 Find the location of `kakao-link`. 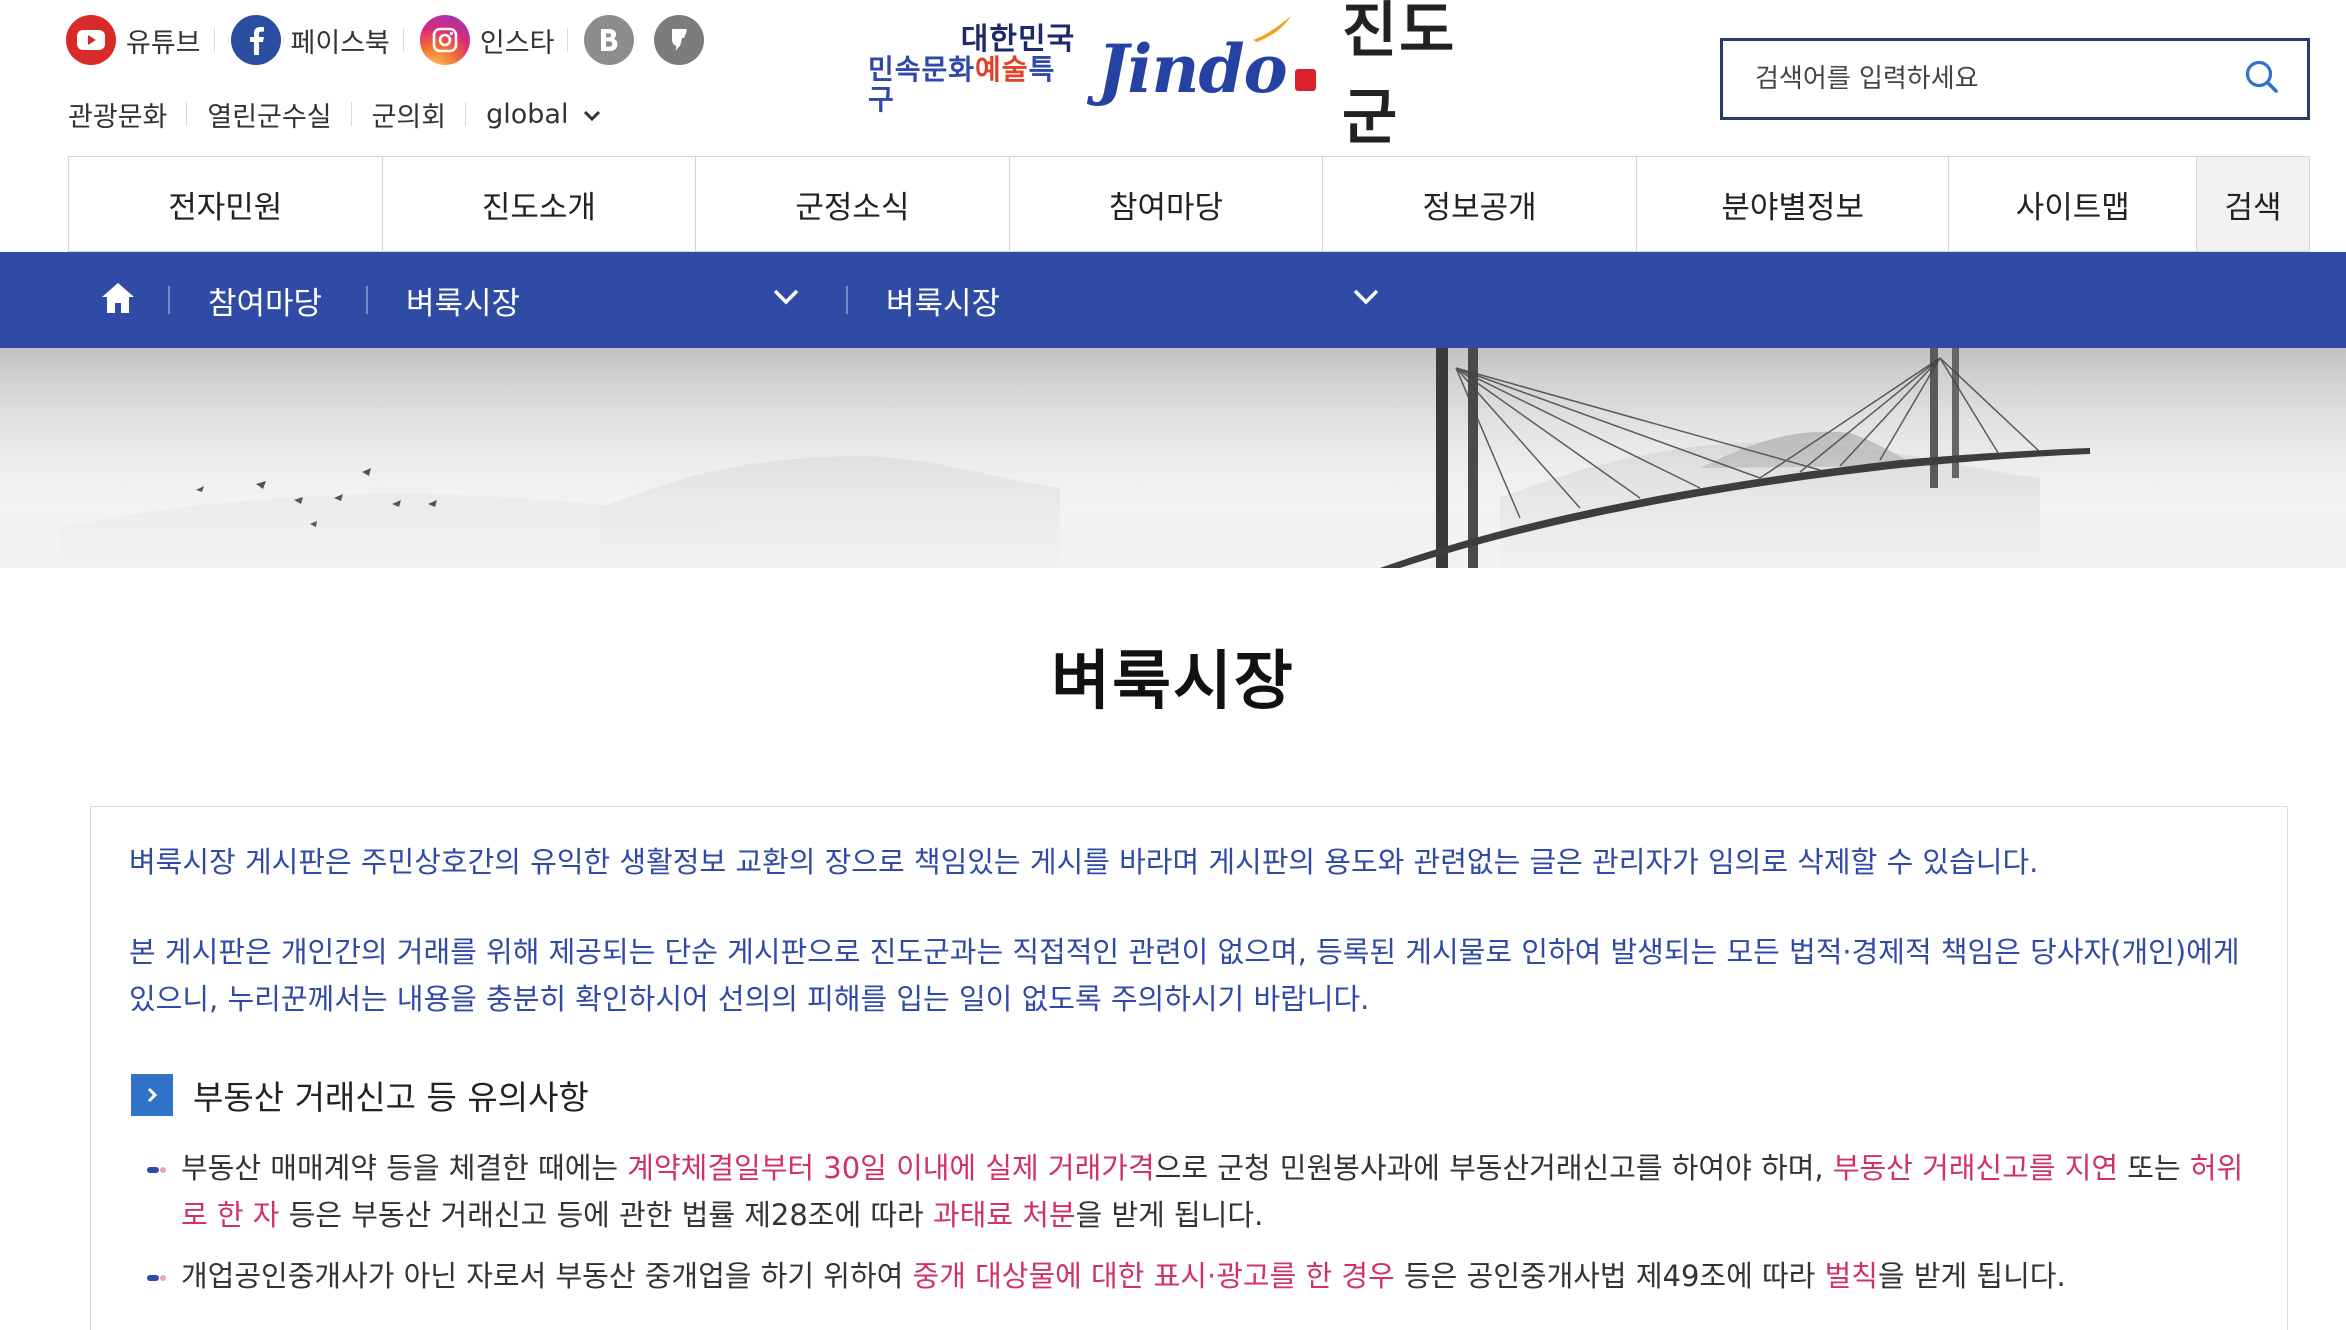

kakao-link is located at coordinates (679, 40).